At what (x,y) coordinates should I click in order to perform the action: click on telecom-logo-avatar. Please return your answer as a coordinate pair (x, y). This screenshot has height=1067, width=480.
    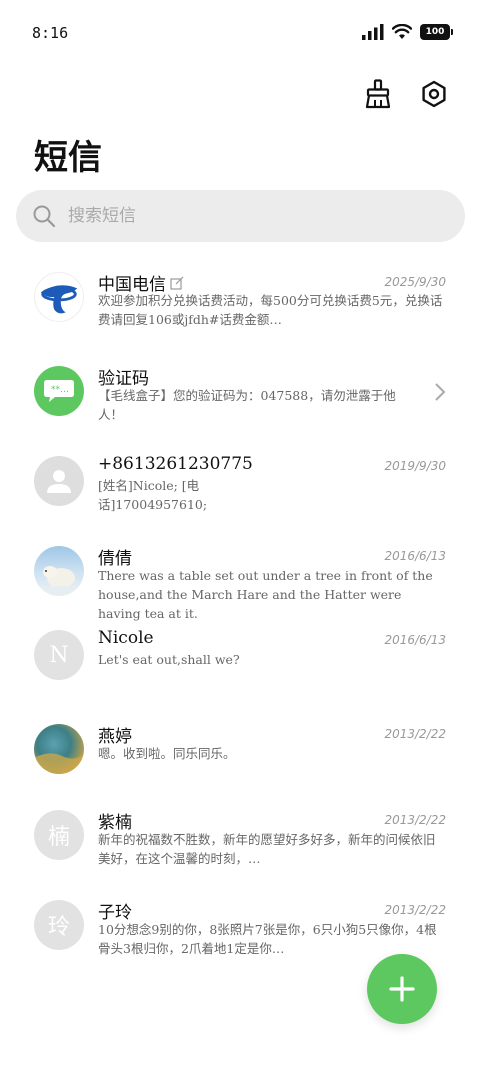
    Looking at the image, I should click on (59, 297).